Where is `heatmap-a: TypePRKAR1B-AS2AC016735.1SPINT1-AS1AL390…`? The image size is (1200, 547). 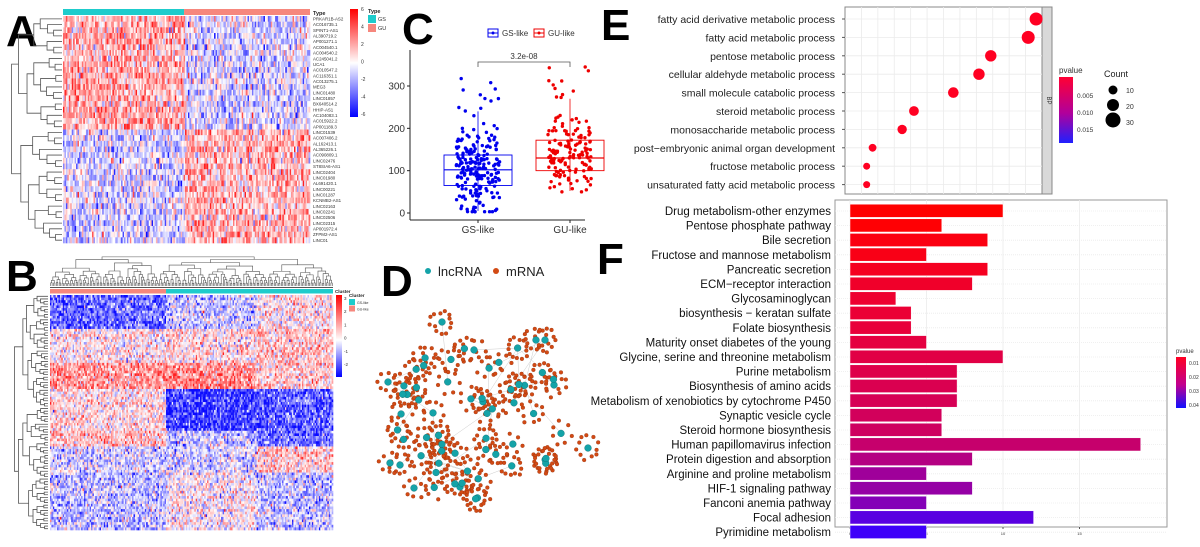 heatmap-a: TypePRKAR1B-AS2AC016735.1SPINT1-AS1AL390… is located at coordinates (198, 125).